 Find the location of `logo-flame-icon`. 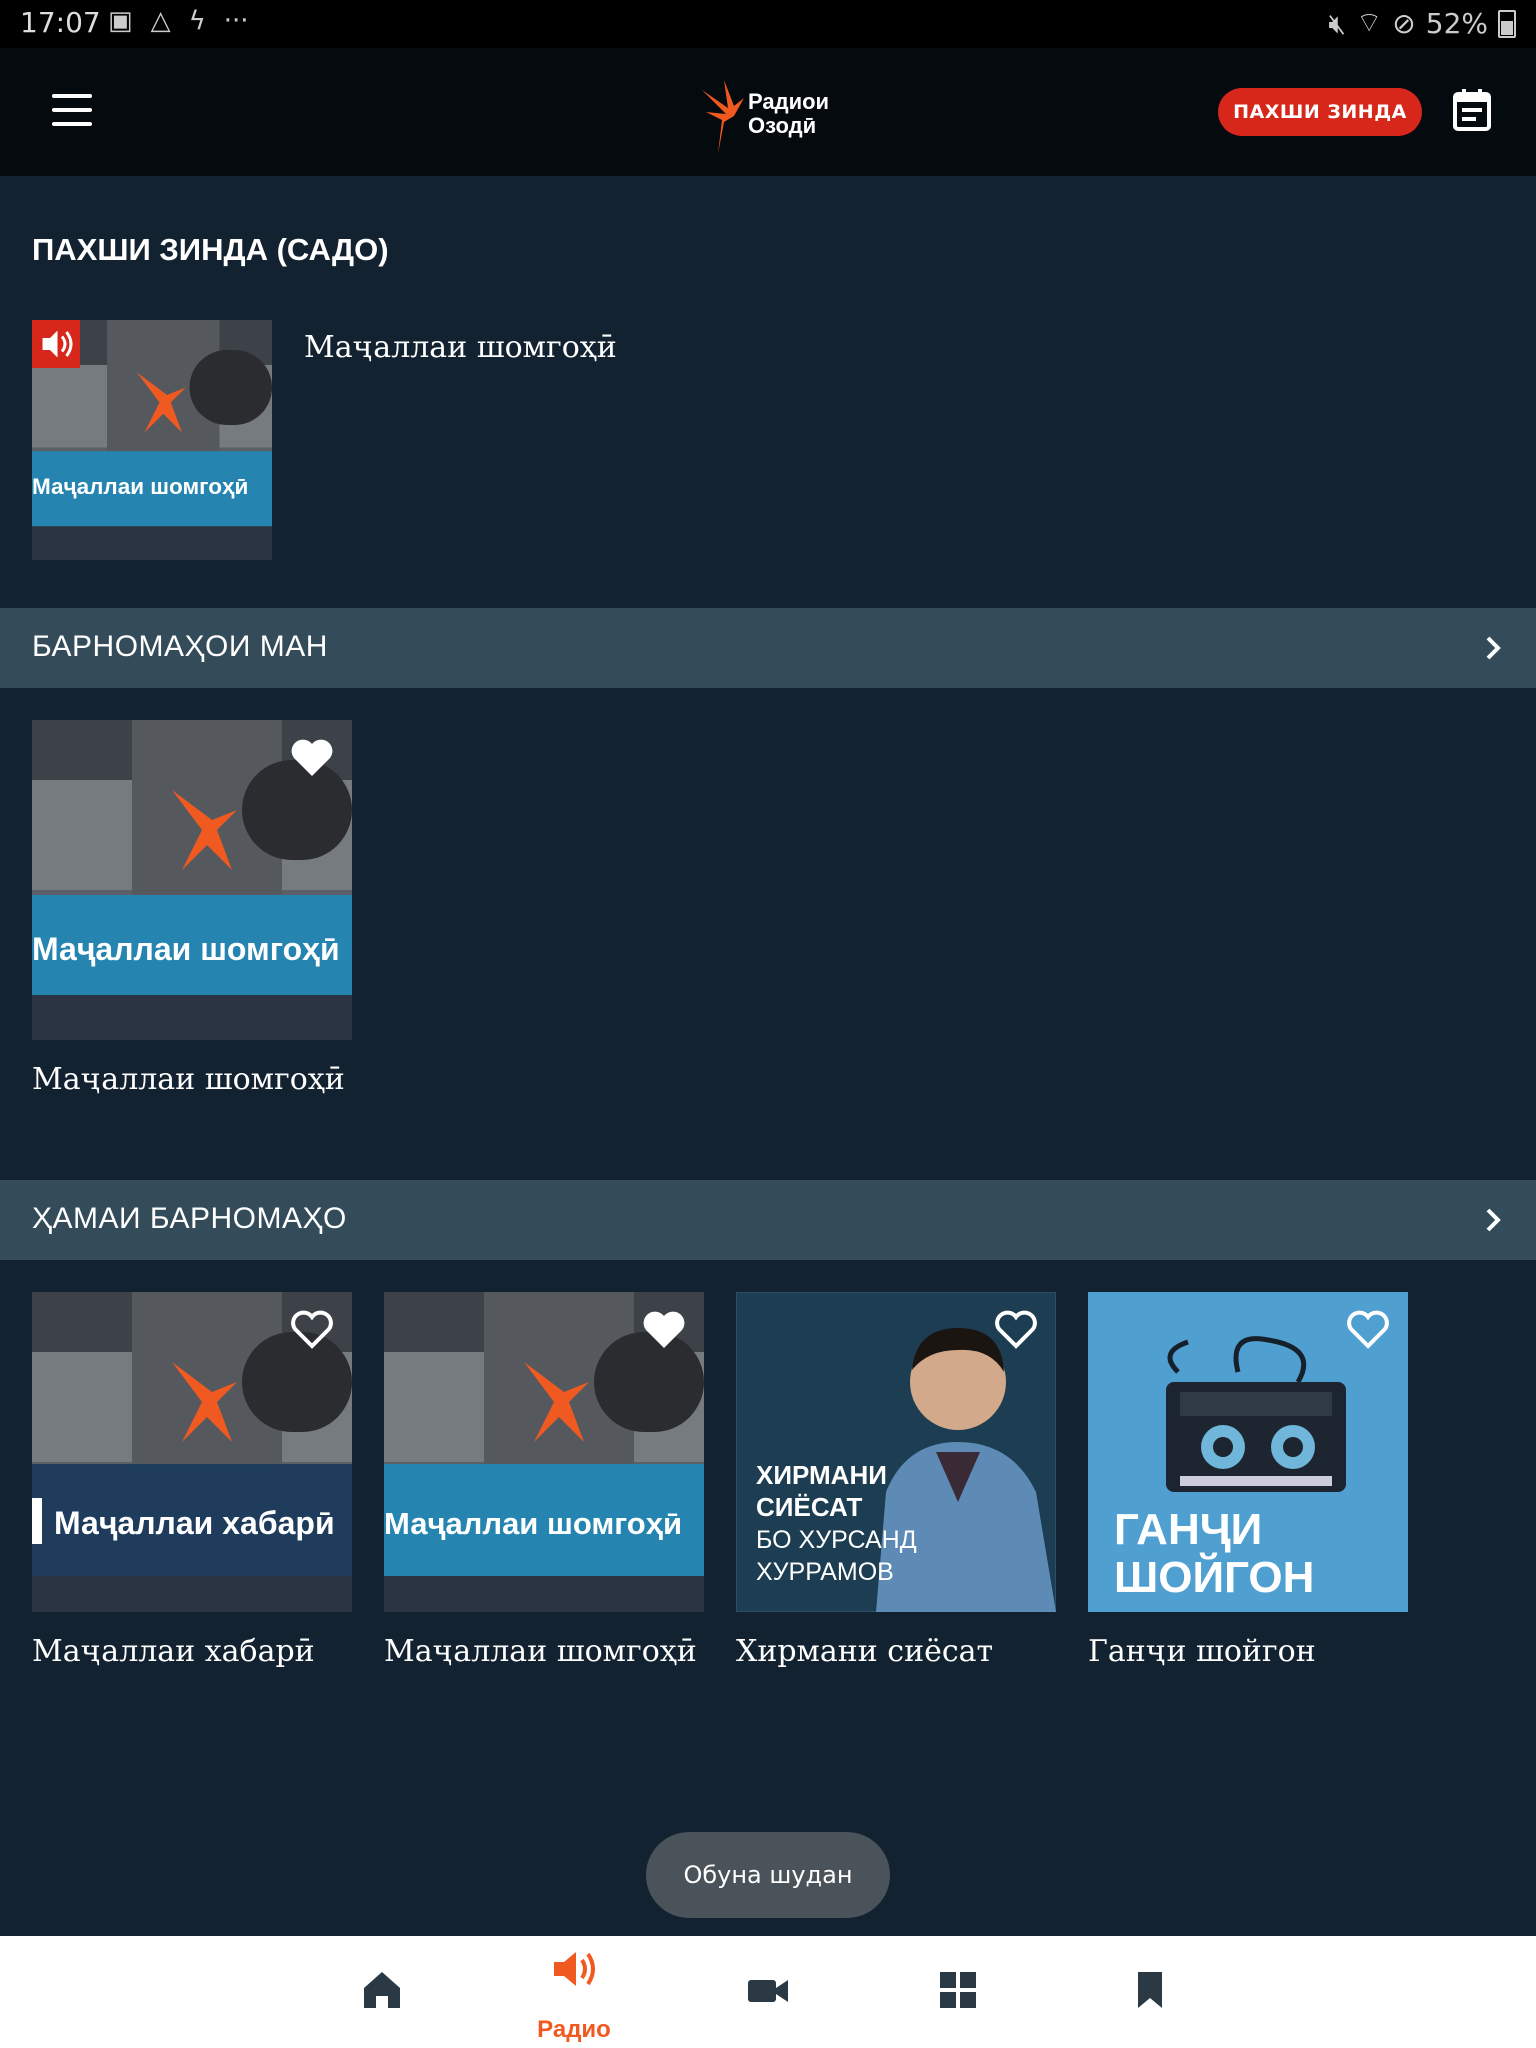

logo-flame-icon is located at coordinates (723, 117).